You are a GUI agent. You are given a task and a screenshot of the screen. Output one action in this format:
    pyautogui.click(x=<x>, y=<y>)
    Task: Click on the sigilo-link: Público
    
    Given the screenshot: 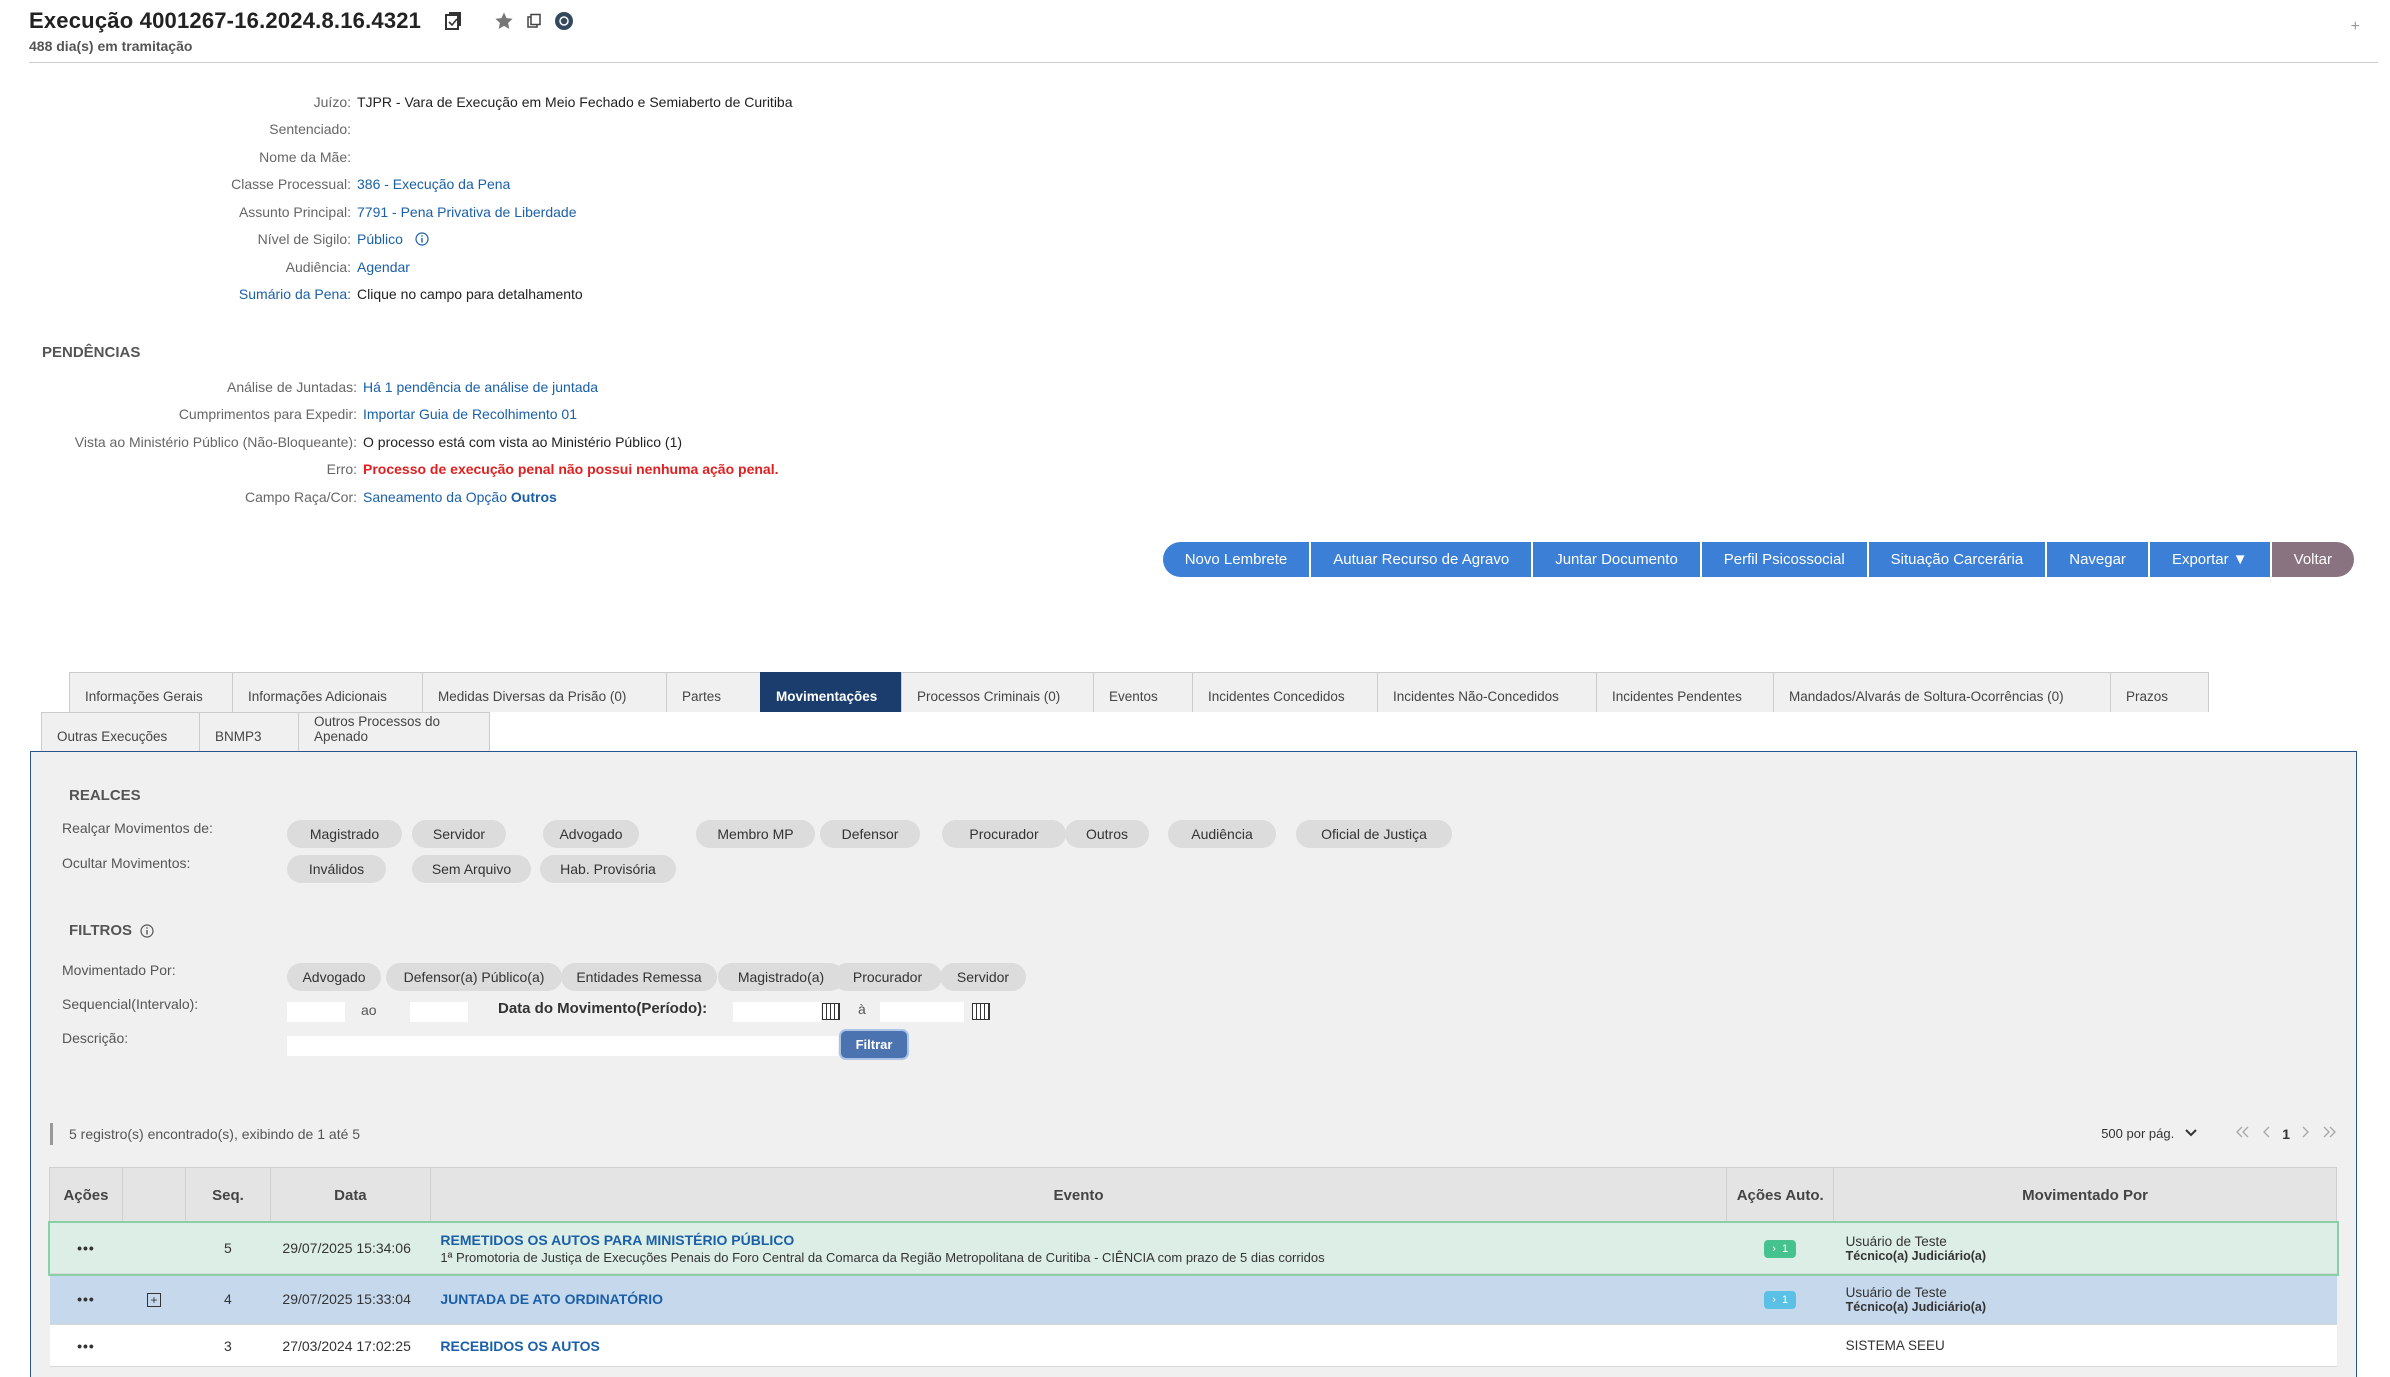 What is the action you would take?
    pyautogui.click(x=380, y=239)
    